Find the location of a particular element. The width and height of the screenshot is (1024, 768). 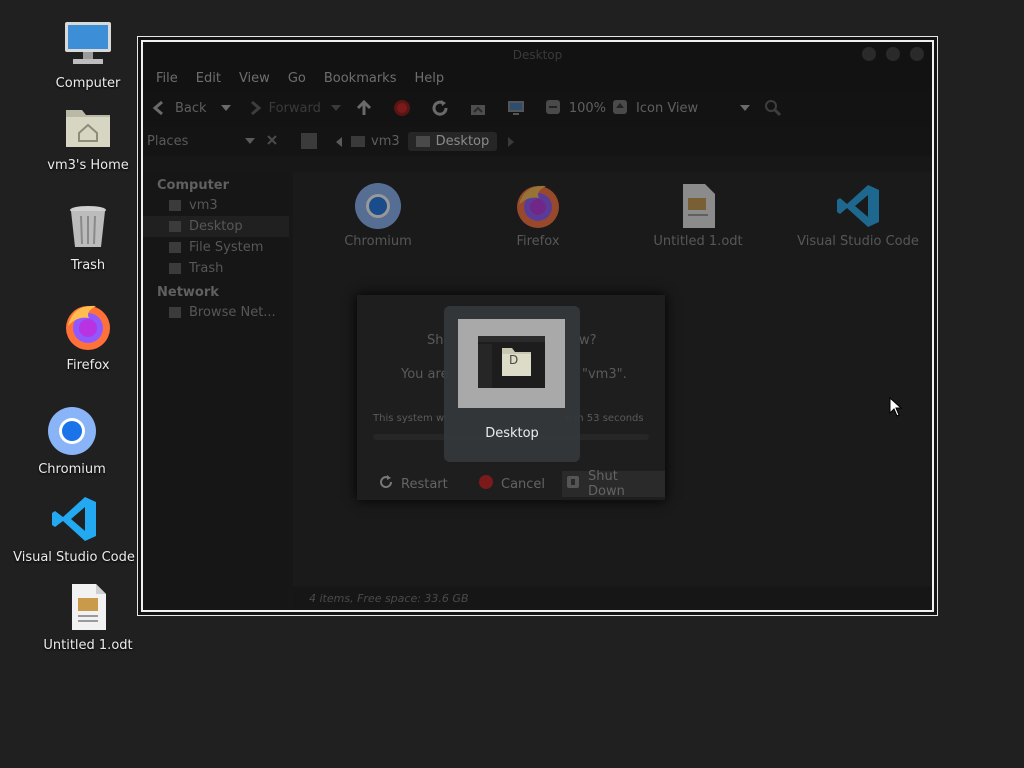

stop-button is located at coordinates (405, 108).